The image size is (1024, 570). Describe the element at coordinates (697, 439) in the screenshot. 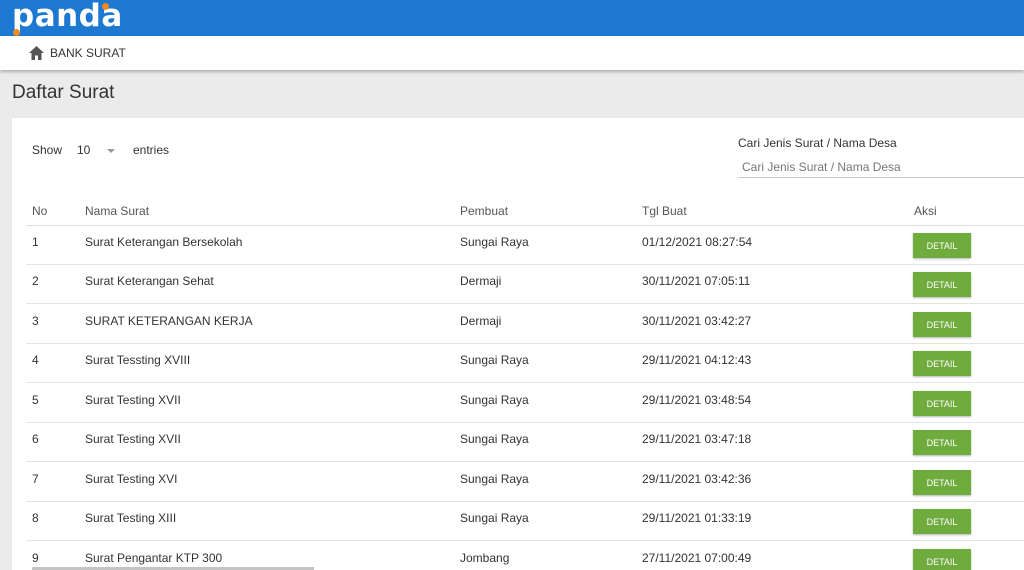

I see `cell-tgl-buat: 29/11/2021 03:47:18` at that location.